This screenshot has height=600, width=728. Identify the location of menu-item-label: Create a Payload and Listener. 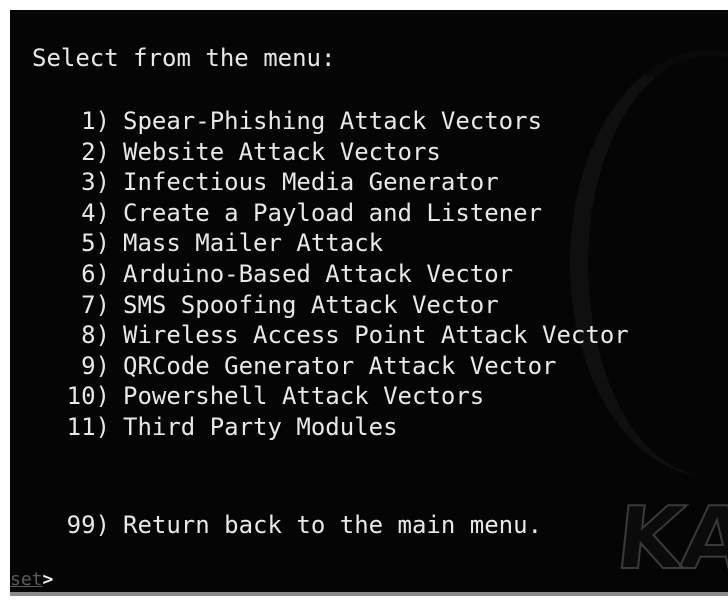
(333, 212).